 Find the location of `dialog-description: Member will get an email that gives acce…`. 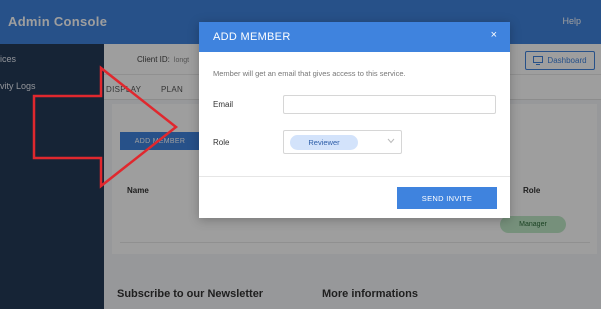

dialog-description: Member will get an email that gives acce… is located at coordinates (309, 73).